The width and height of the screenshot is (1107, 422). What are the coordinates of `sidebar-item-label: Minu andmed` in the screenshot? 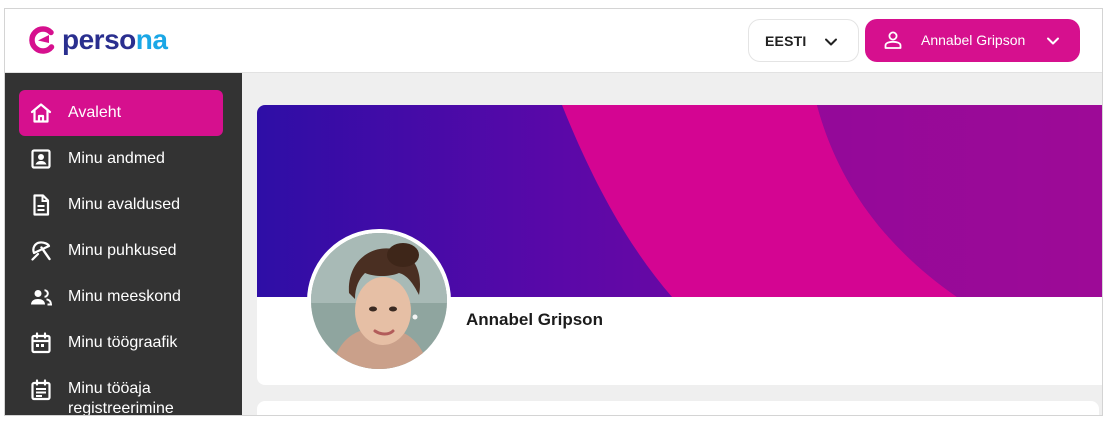 It's located at (116, 158).